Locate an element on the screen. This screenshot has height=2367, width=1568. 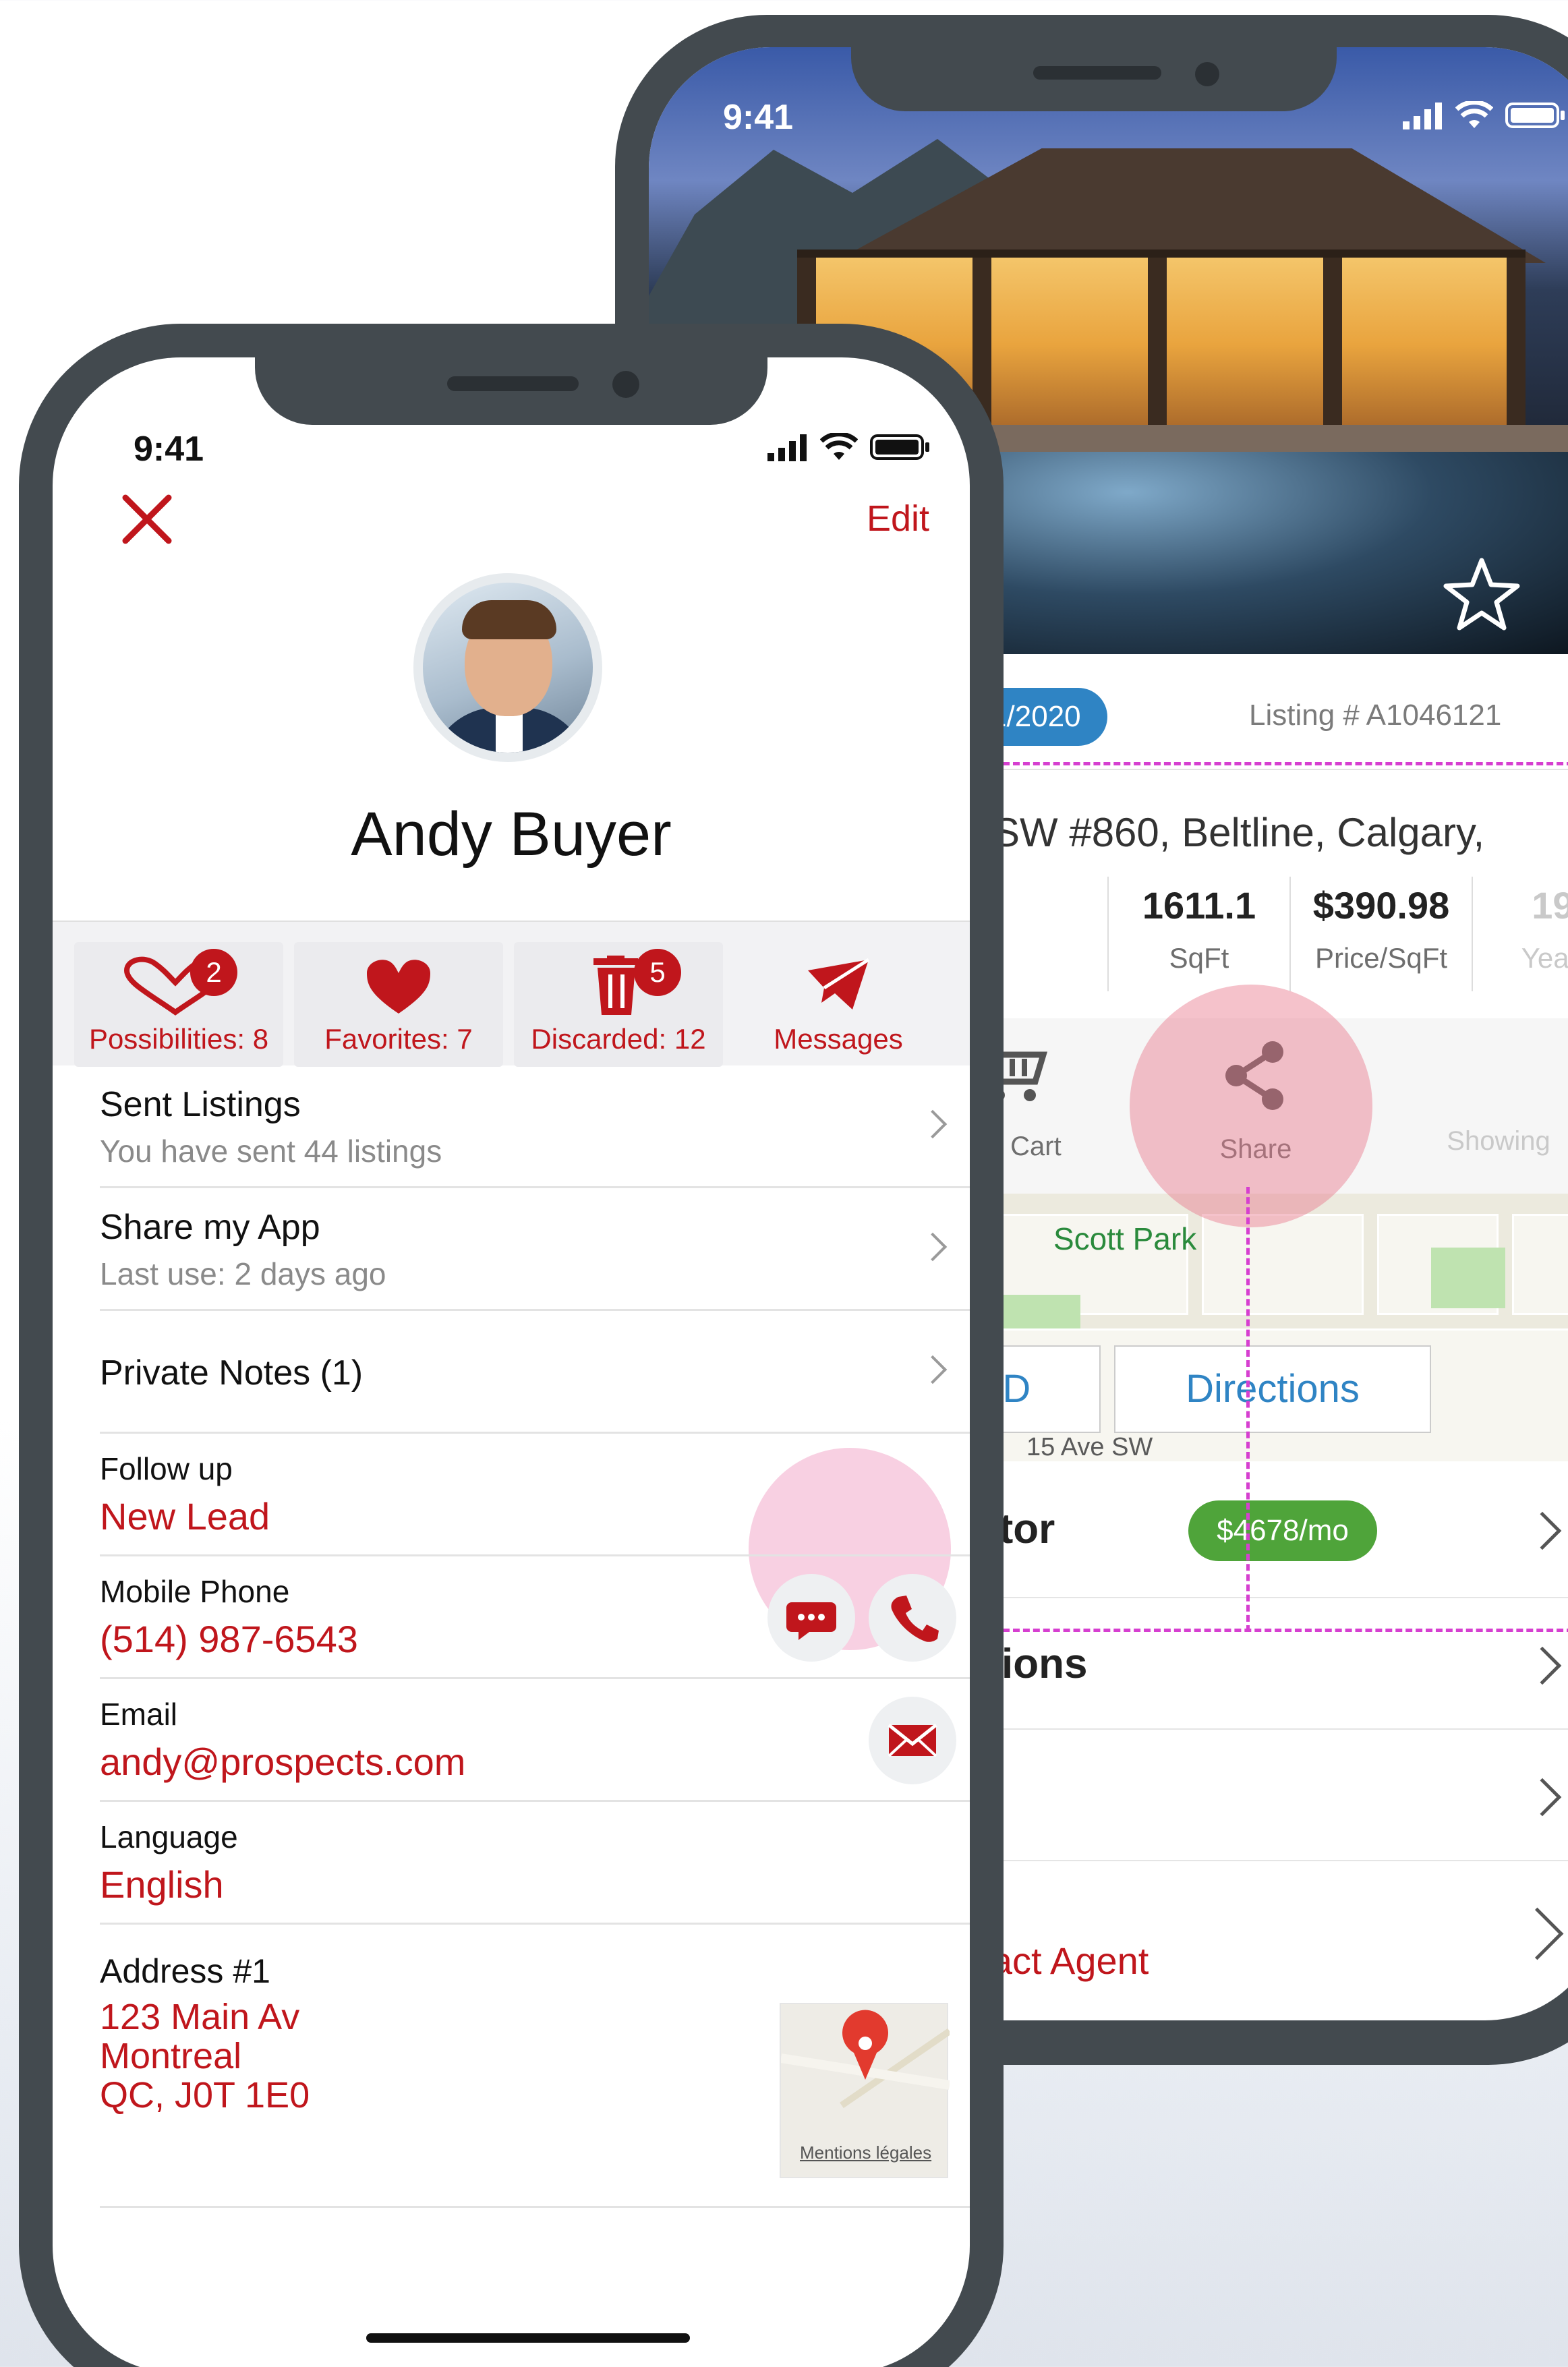
avatar is located at coordinates (507, 668).